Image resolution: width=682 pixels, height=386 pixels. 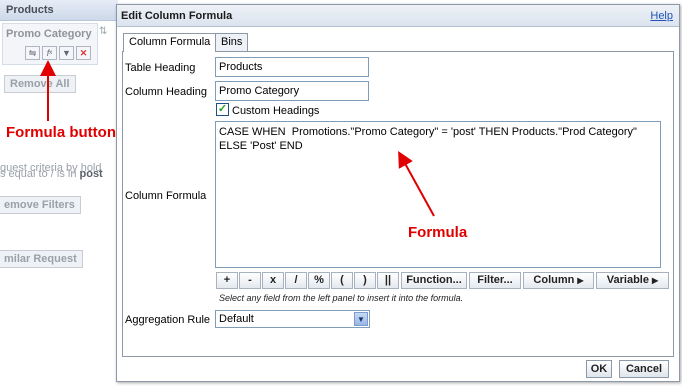 What do you see at coordinates (292, 67) in the screenshot?
I see `table-heading-input` at bounding box center [292, 67].